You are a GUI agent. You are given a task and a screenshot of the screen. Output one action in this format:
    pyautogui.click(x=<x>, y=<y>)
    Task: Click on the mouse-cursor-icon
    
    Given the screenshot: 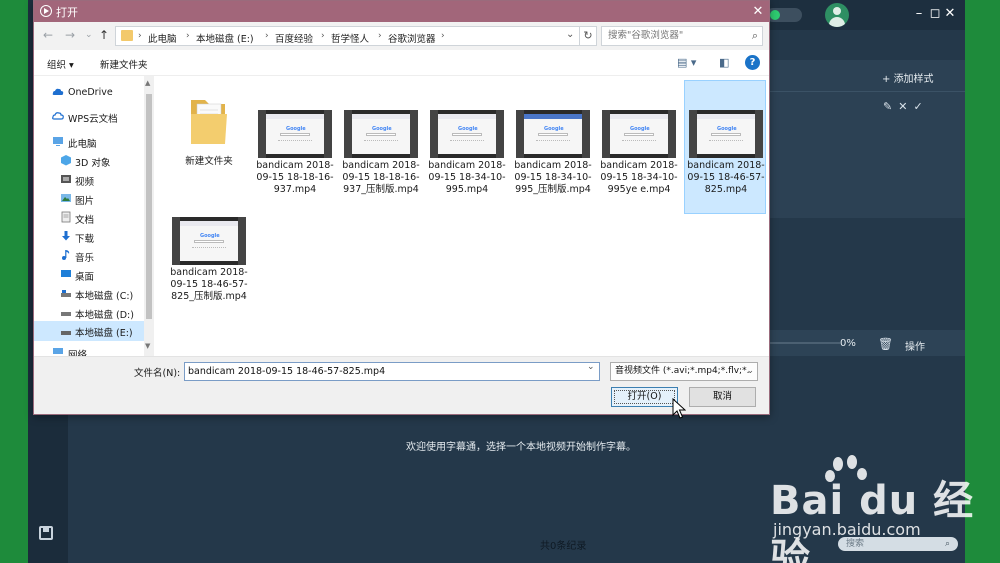 What is the action you would take?
    pyautogui.click(x=679, y=408)
    